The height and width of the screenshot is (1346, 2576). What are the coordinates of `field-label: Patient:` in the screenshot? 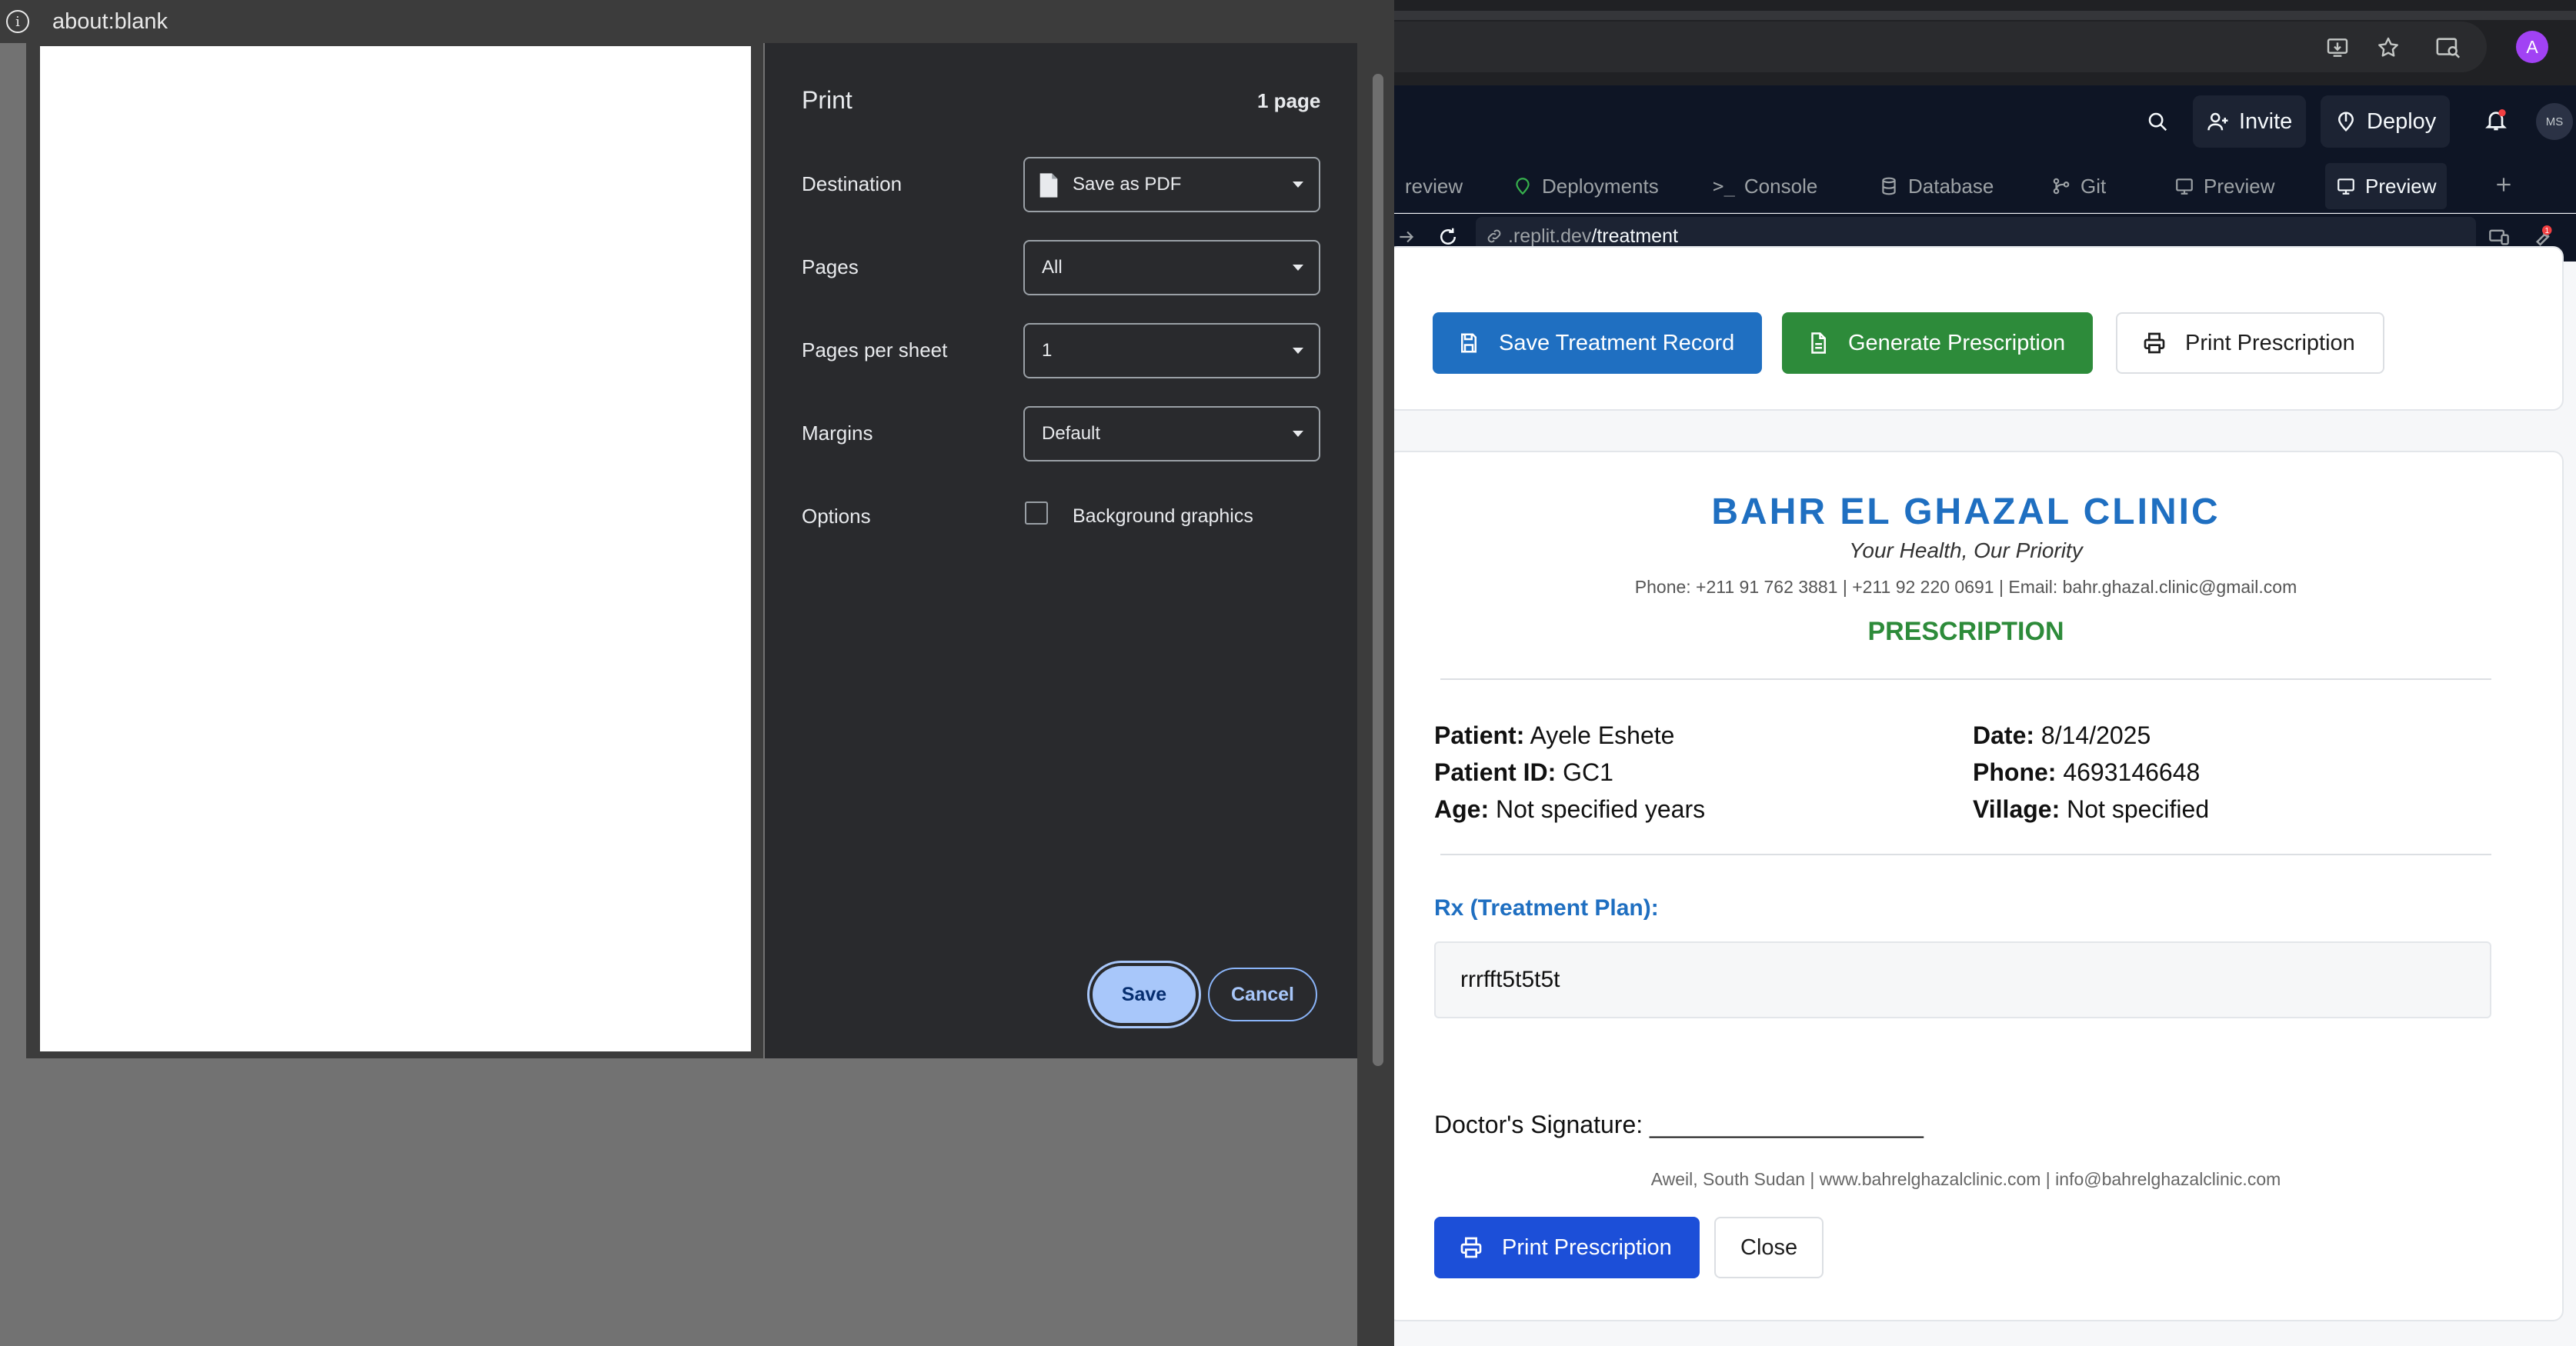 It's located at (1480, 735).